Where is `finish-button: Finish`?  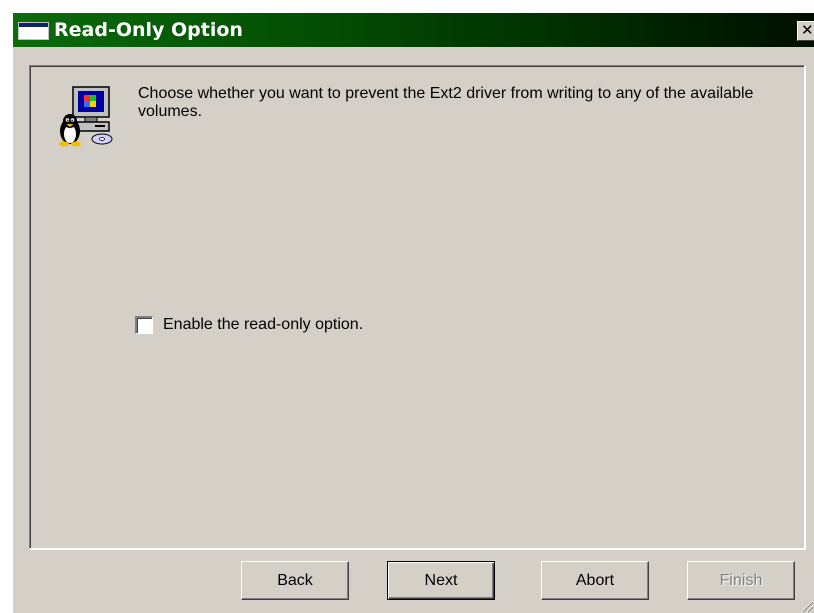
finish-button: Finish is located at coordinates (741, 580).